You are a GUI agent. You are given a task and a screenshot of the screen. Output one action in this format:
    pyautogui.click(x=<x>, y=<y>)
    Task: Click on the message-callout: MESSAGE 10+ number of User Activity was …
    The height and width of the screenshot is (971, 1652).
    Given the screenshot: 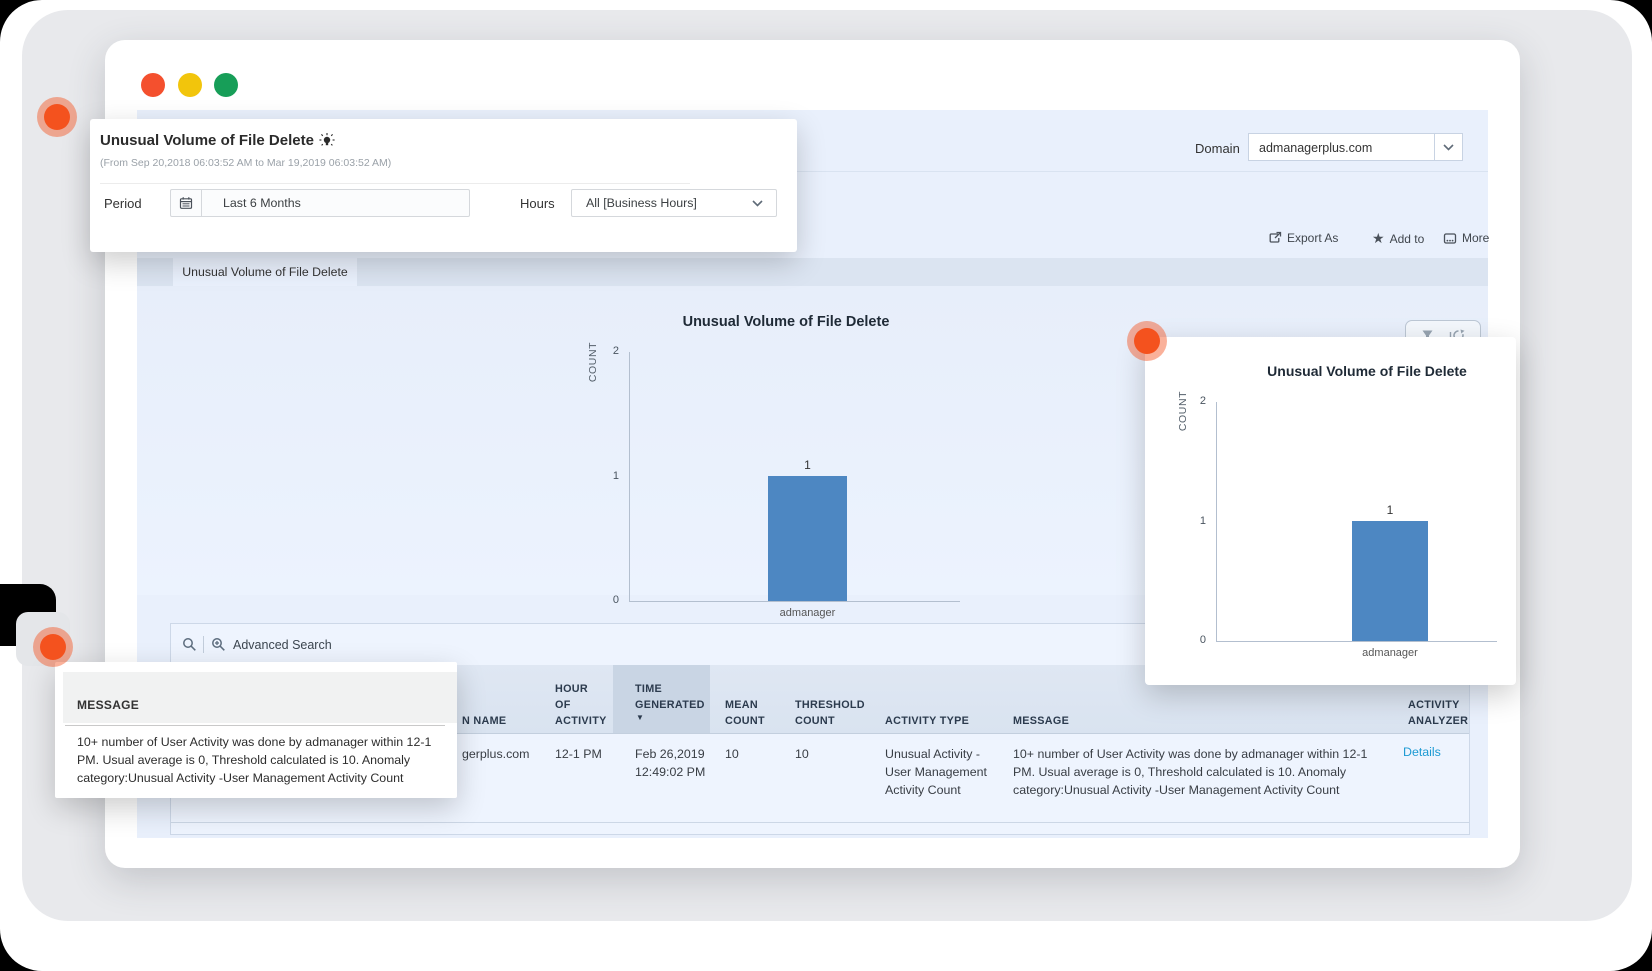 What is the action you would take?
    pyautogui.click(x=256, y=730)
    